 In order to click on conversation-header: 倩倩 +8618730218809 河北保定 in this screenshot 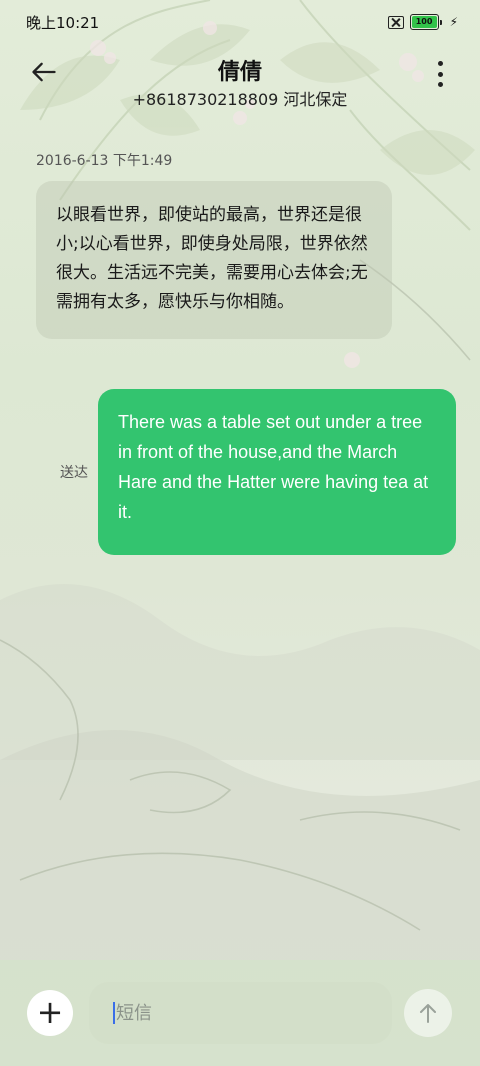, I will do `click(240, 79)`.